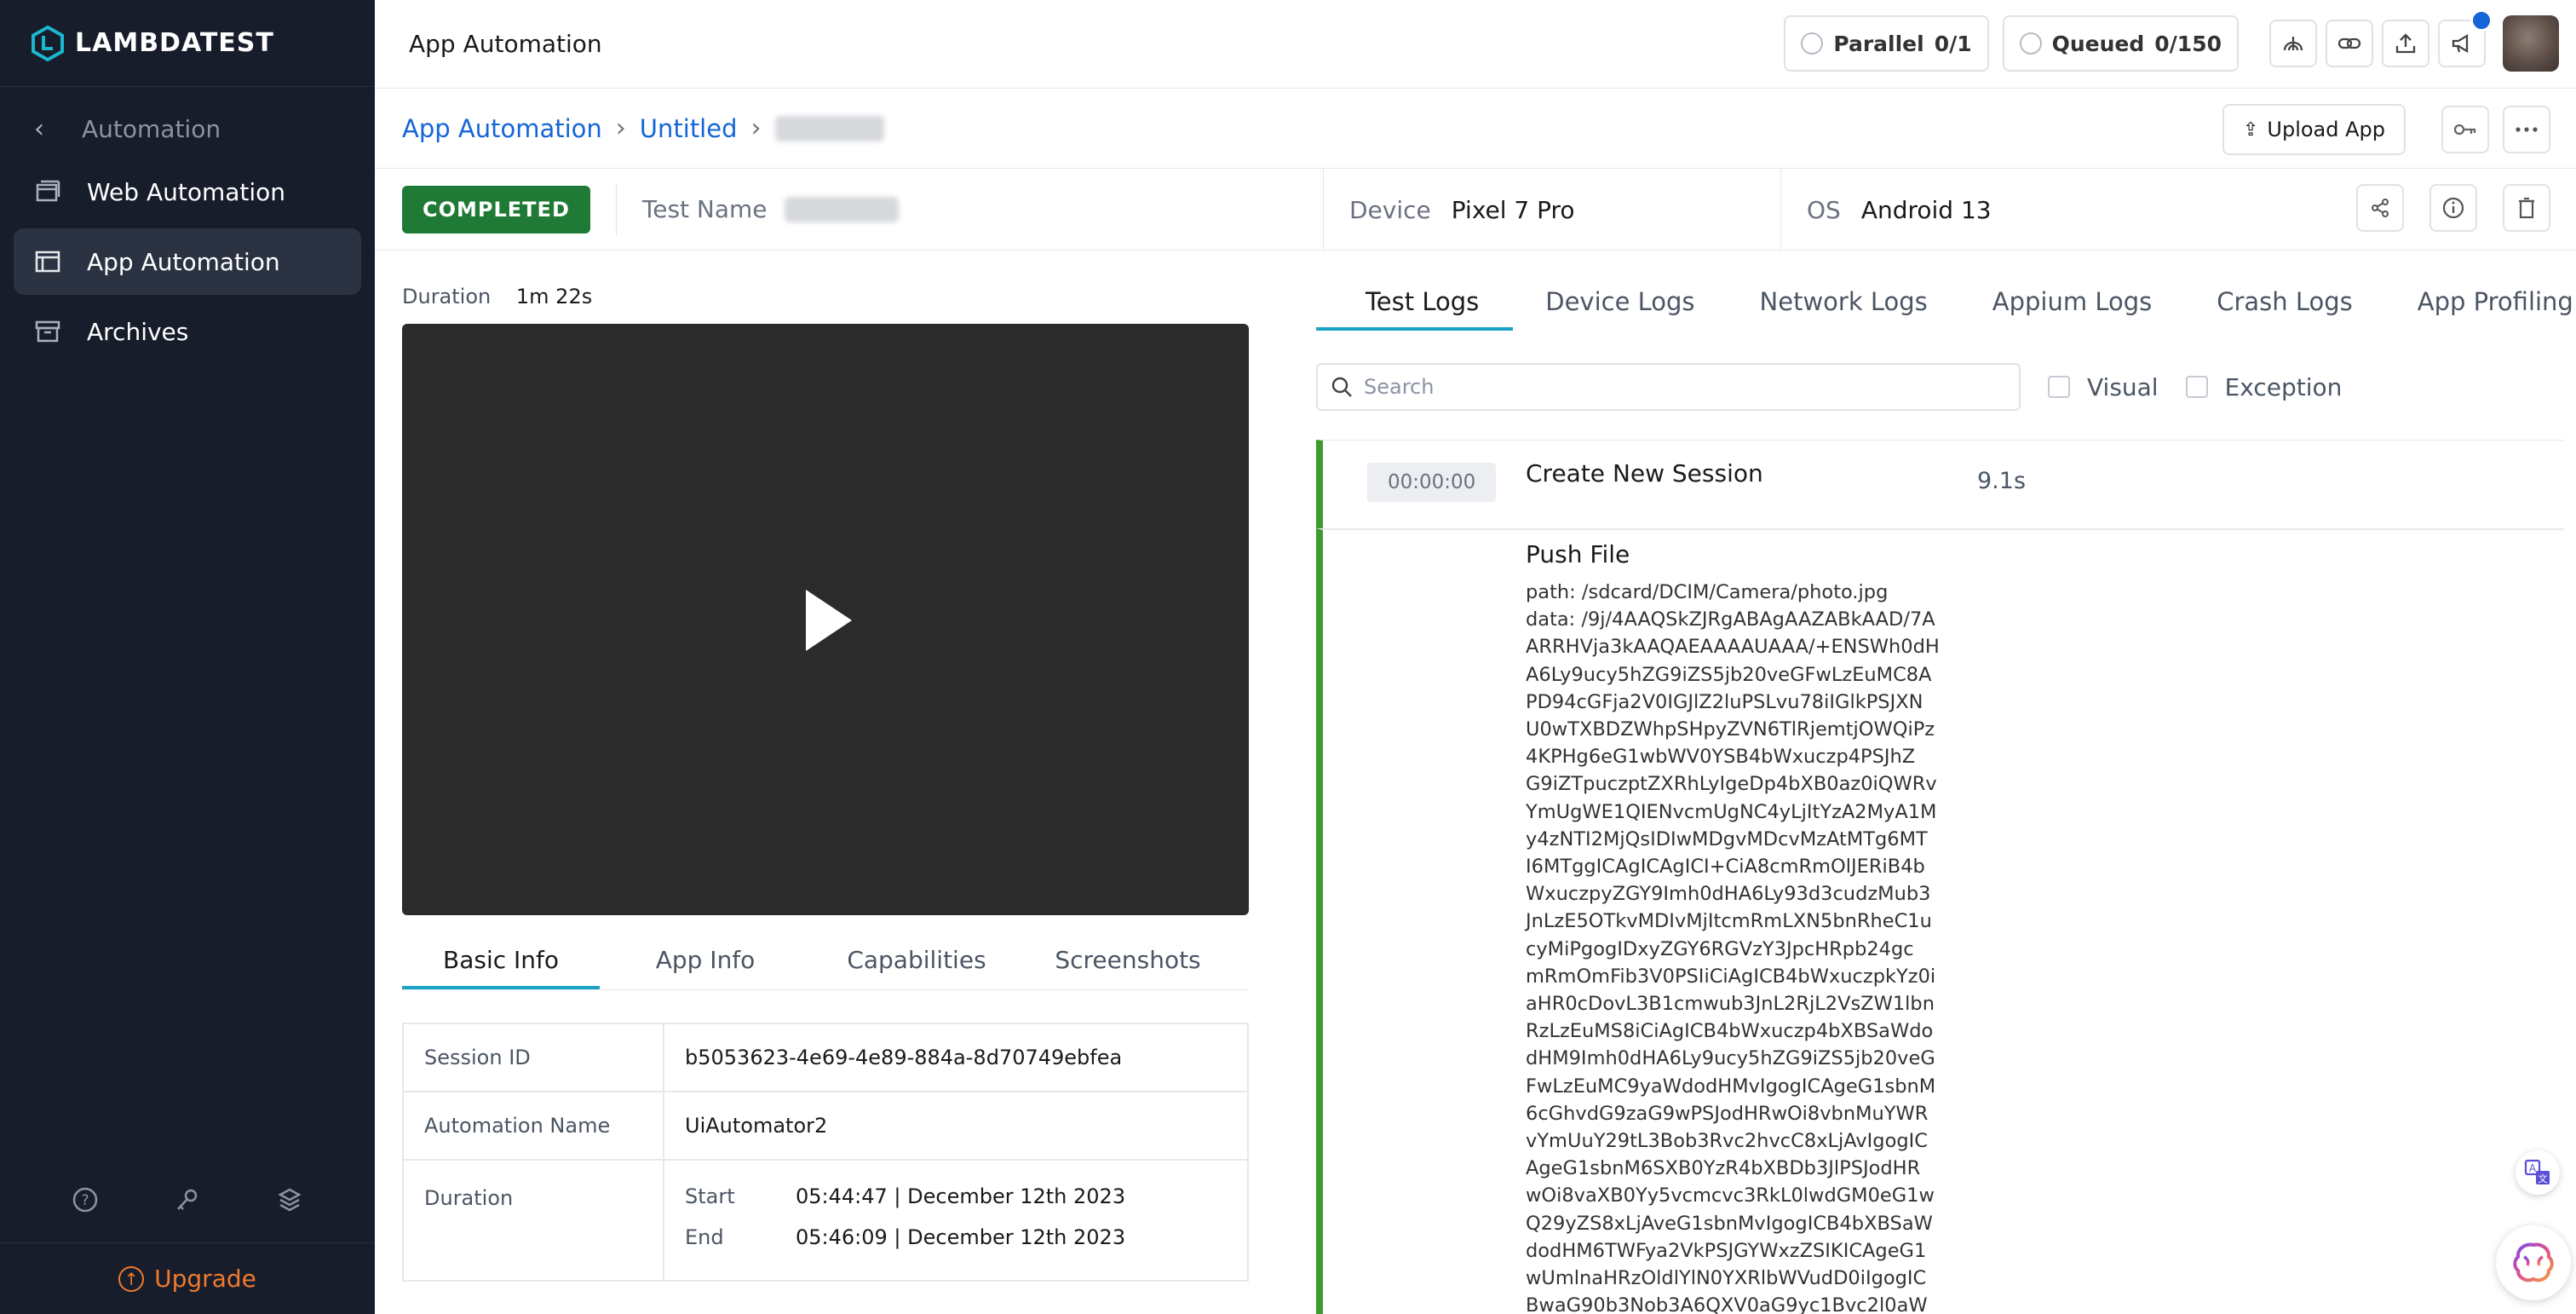  I want to click on sidebar-item-web-automation: Web Automation, so click(188, 192).